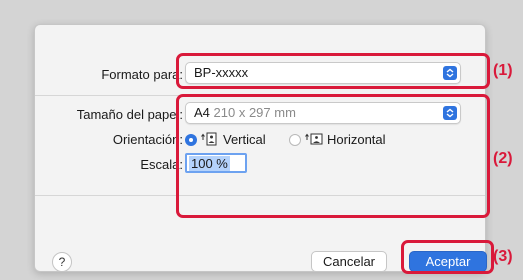 This screenshot has width=523, height=280. I want to click on callout-2: (2), so click(503, 158).